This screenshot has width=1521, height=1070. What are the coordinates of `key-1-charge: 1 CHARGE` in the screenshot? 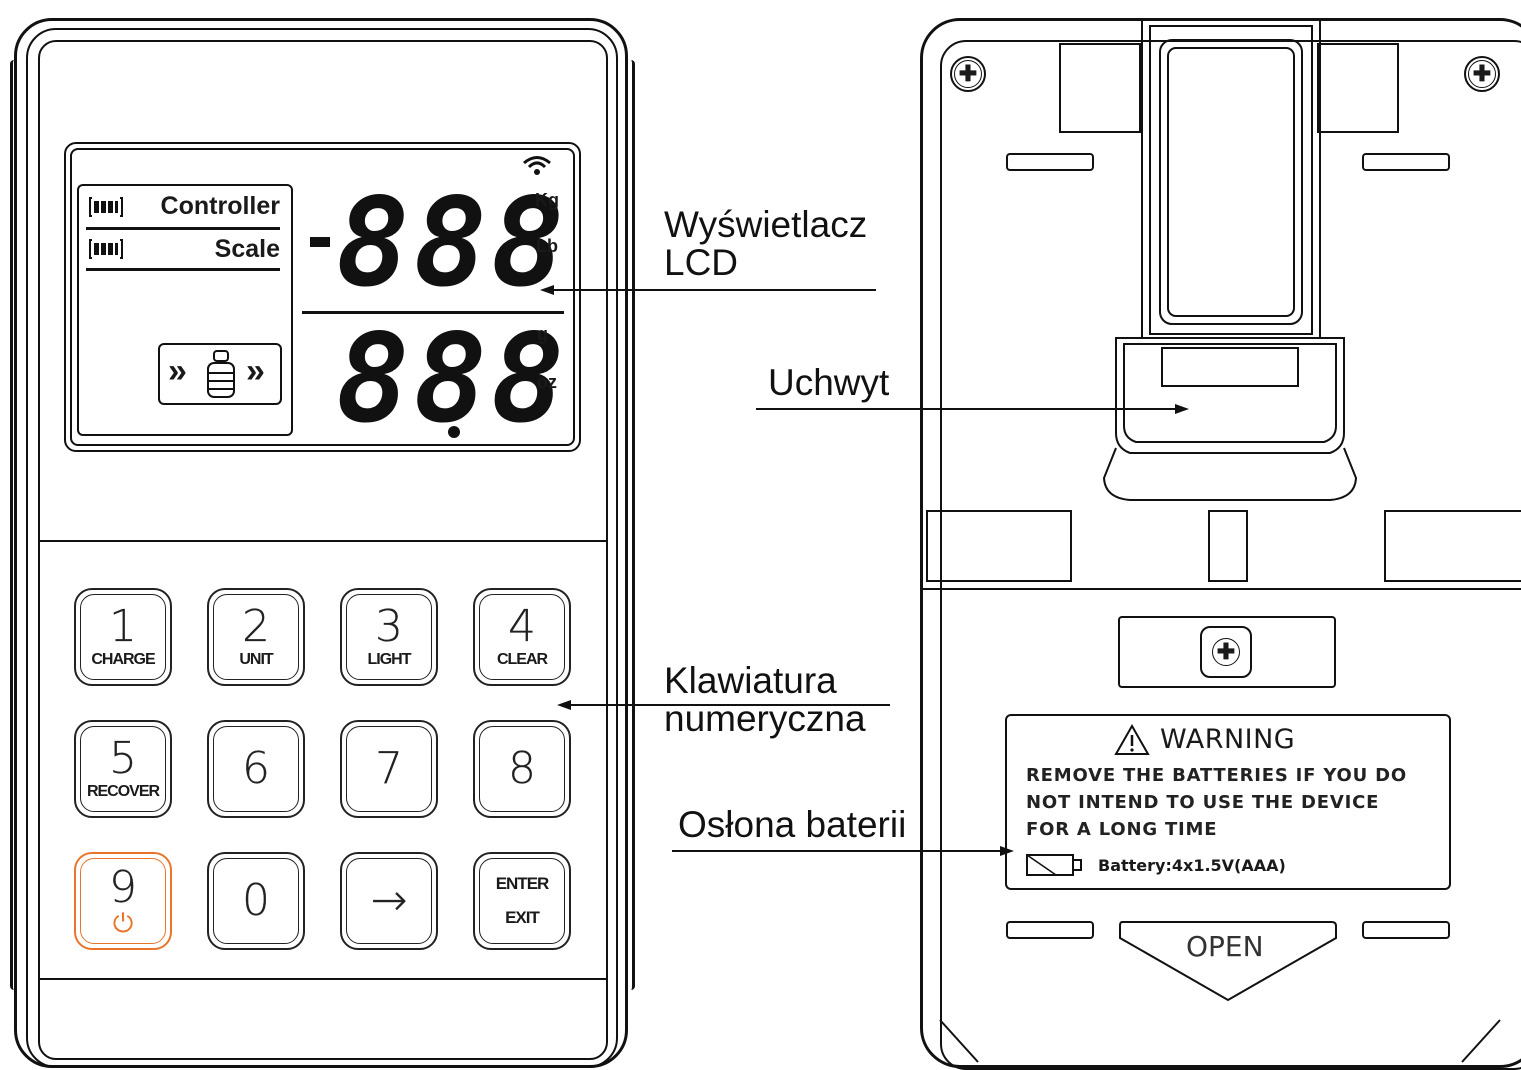 It's located at (123, 637).